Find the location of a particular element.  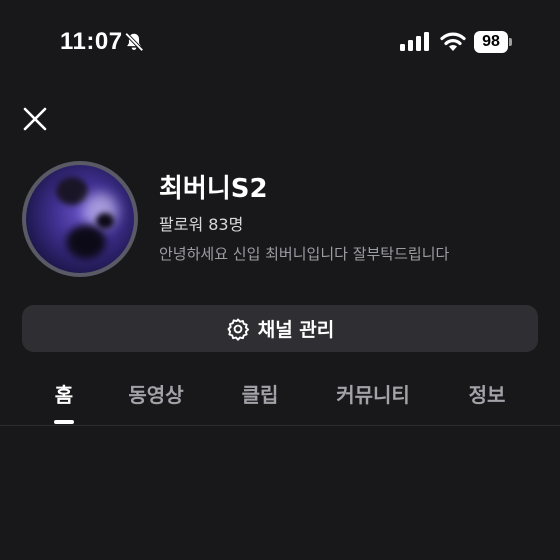

channel-manage-button: 채널 관리 is located at coordinates (280, 328).